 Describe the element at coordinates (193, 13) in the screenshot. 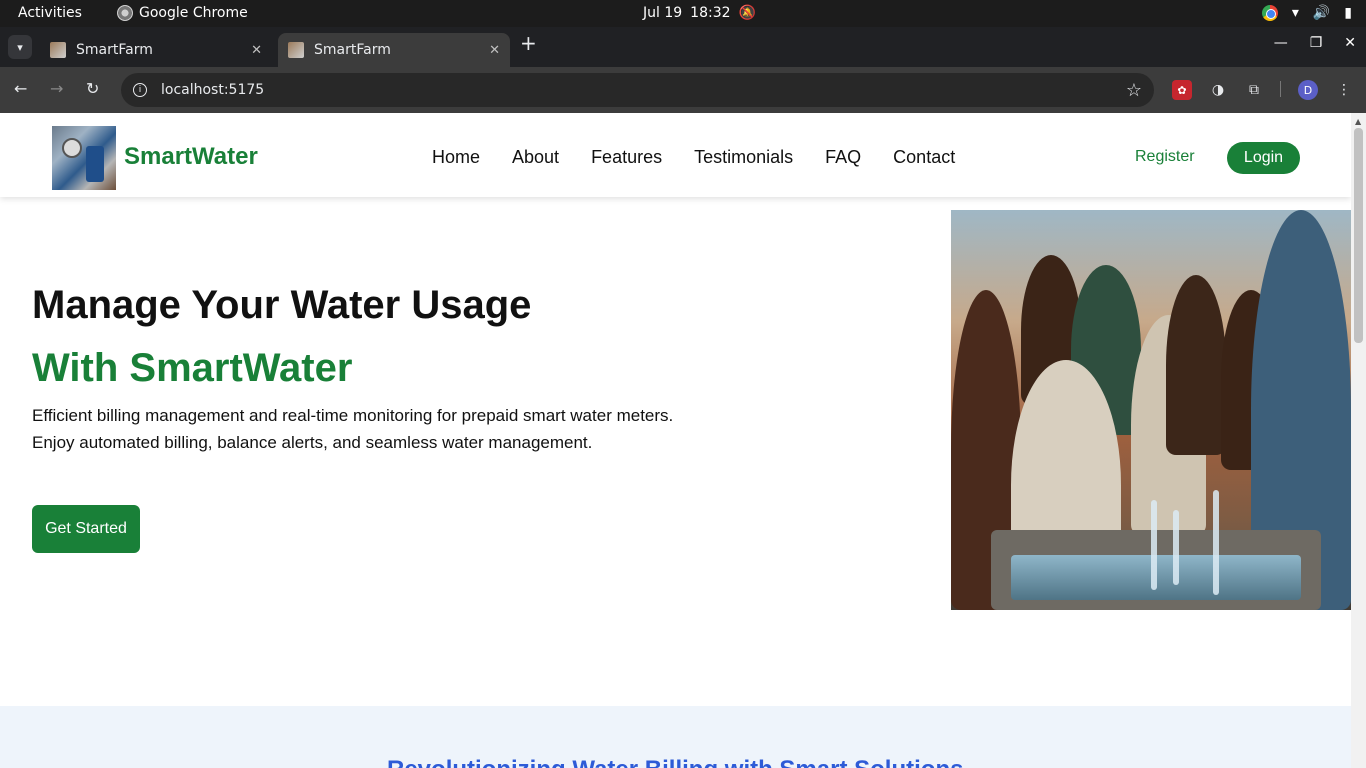

I see `app-name: Google Chrome` at that location.